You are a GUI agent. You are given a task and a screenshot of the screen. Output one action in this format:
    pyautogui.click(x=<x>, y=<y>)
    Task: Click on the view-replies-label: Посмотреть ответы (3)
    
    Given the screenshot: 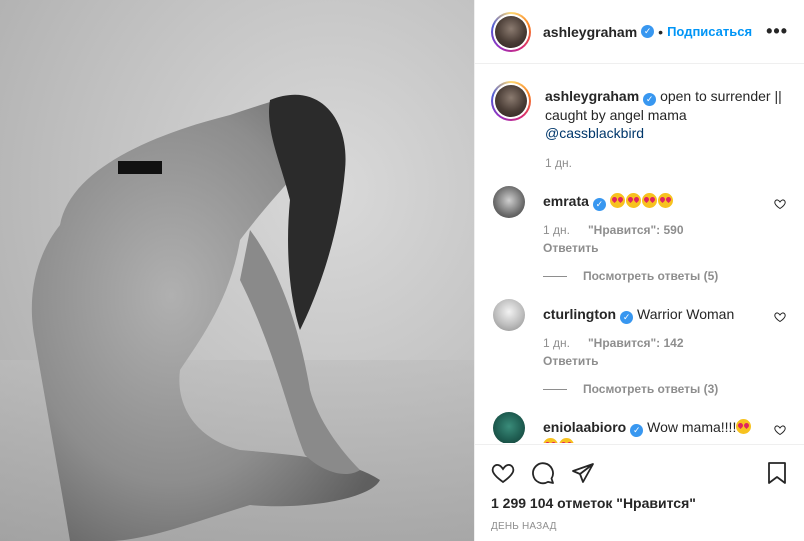 What is the action you would take?
    pyautogui.click(x=651, y=389)
    